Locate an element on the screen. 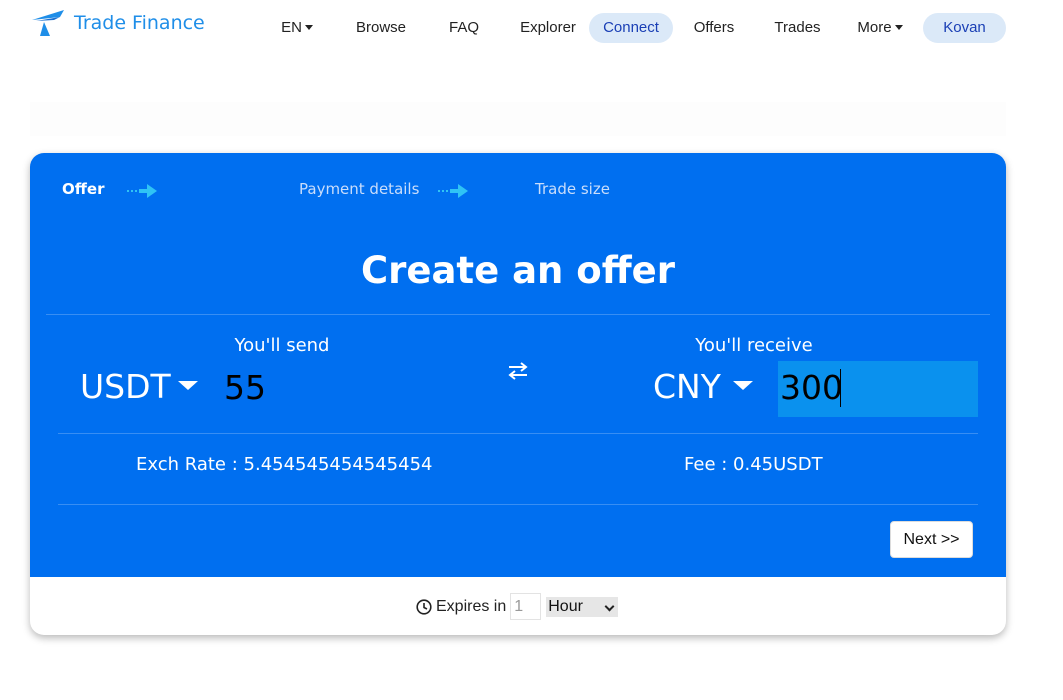  network-button: Kovan is located at coordinates (964, 28).